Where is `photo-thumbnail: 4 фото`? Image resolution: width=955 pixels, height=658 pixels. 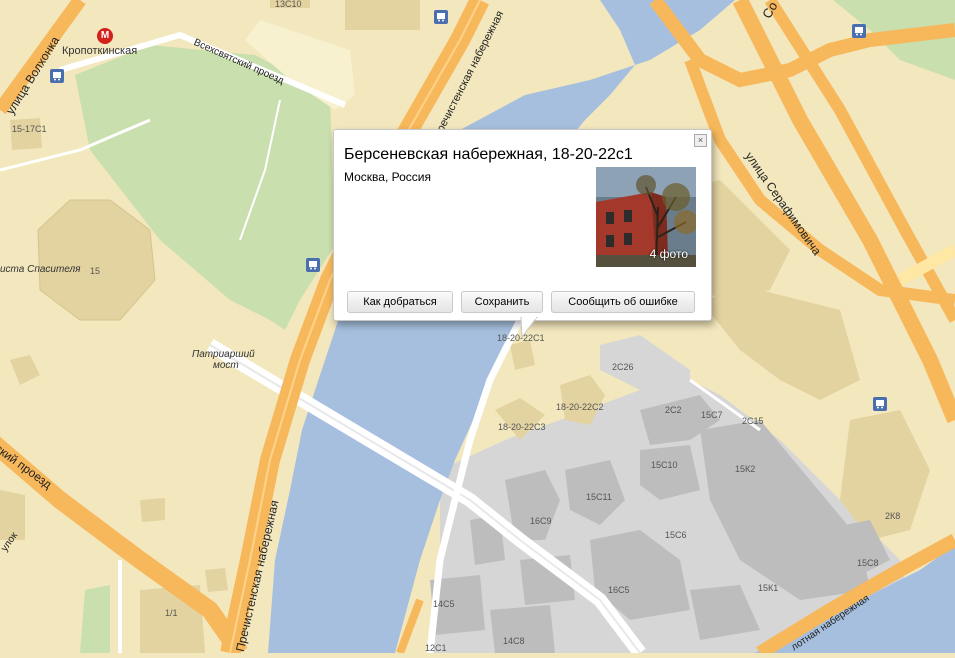
photo-thumbnail: 4 фото is located at coordinates (646, 217).